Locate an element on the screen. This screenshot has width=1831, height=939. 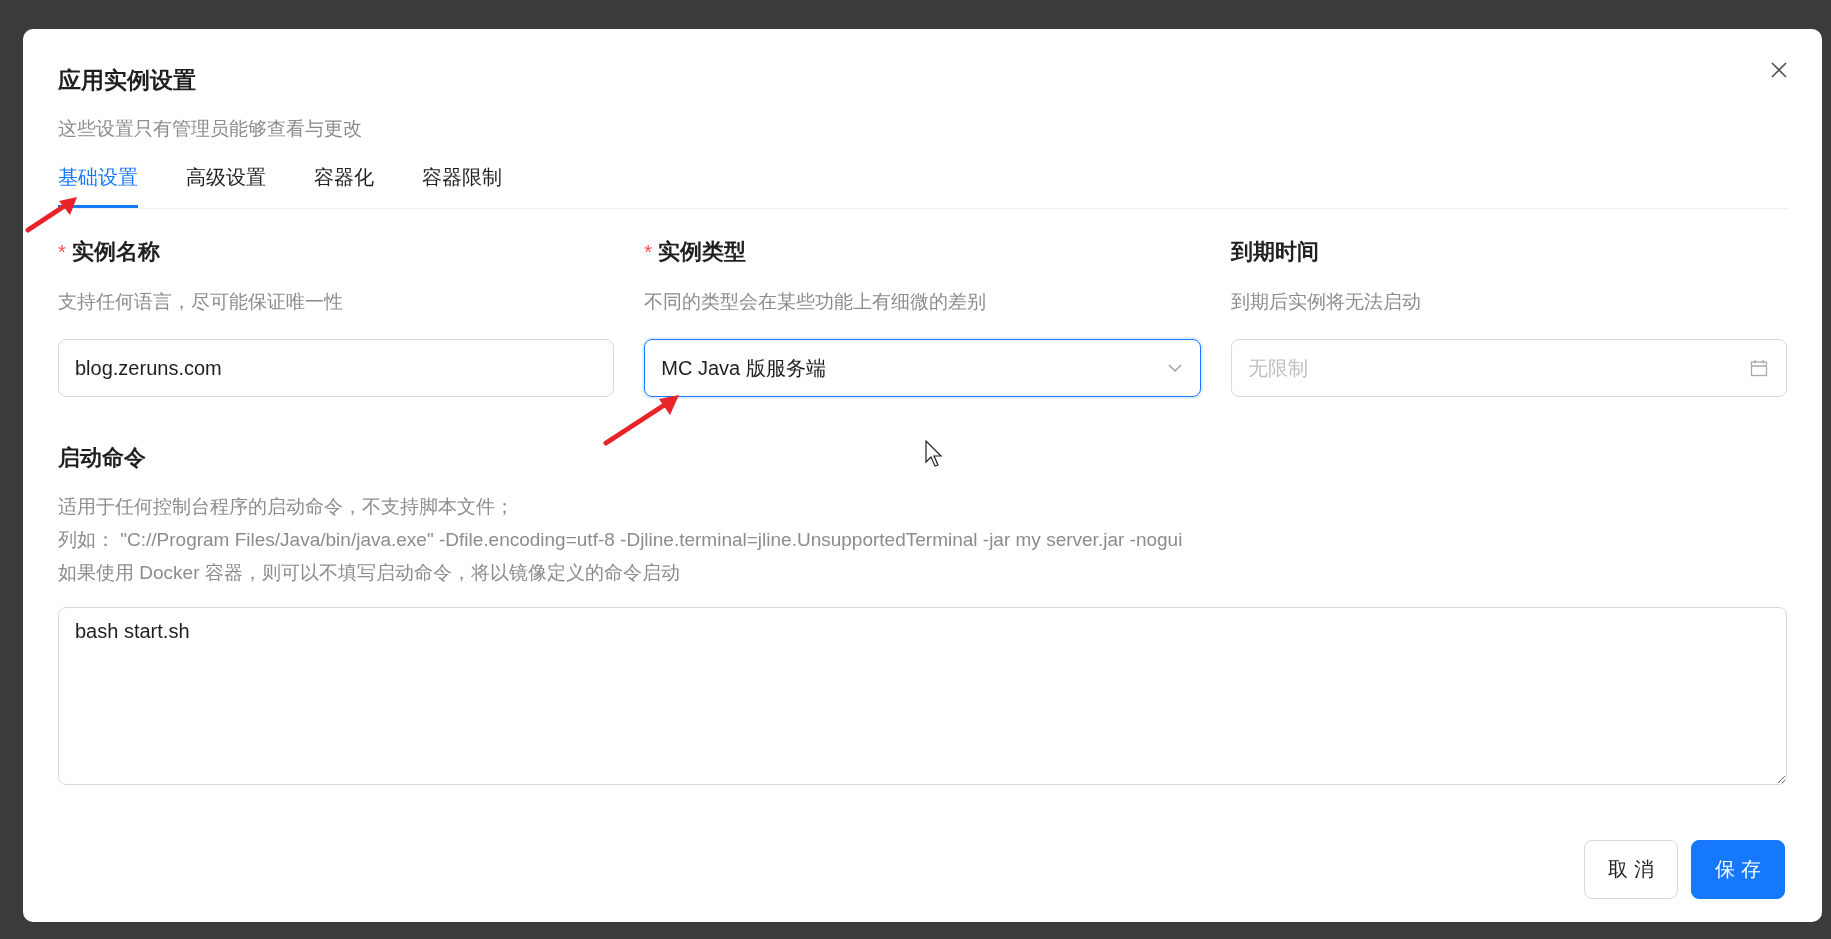
field-hint: 适用于任何控制台程序的启动命令，不支持脚本文件； is located at coordinates (286, 507).